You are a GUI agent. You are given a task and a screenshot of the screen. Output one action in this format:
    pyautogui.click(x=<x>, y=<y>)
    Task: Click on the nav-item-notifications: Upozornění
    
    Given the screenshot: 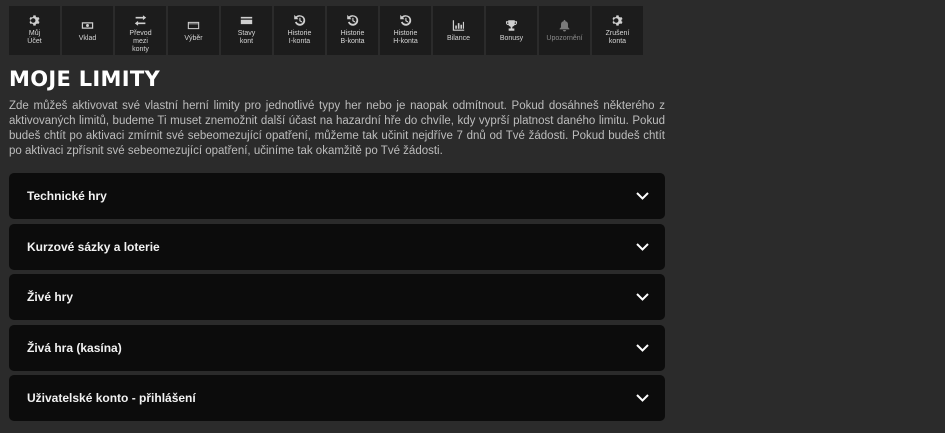 What is the action you would take?
    pyautogui.click(x=564, y=30)
    